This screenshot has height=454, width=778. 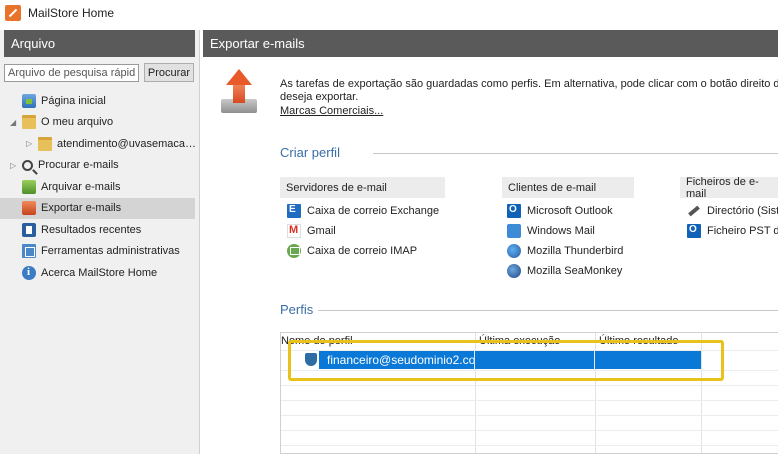 I want to click on export-mozilla-thunderbird: Mozilla Thunderbird, so click(x=565, y=251).